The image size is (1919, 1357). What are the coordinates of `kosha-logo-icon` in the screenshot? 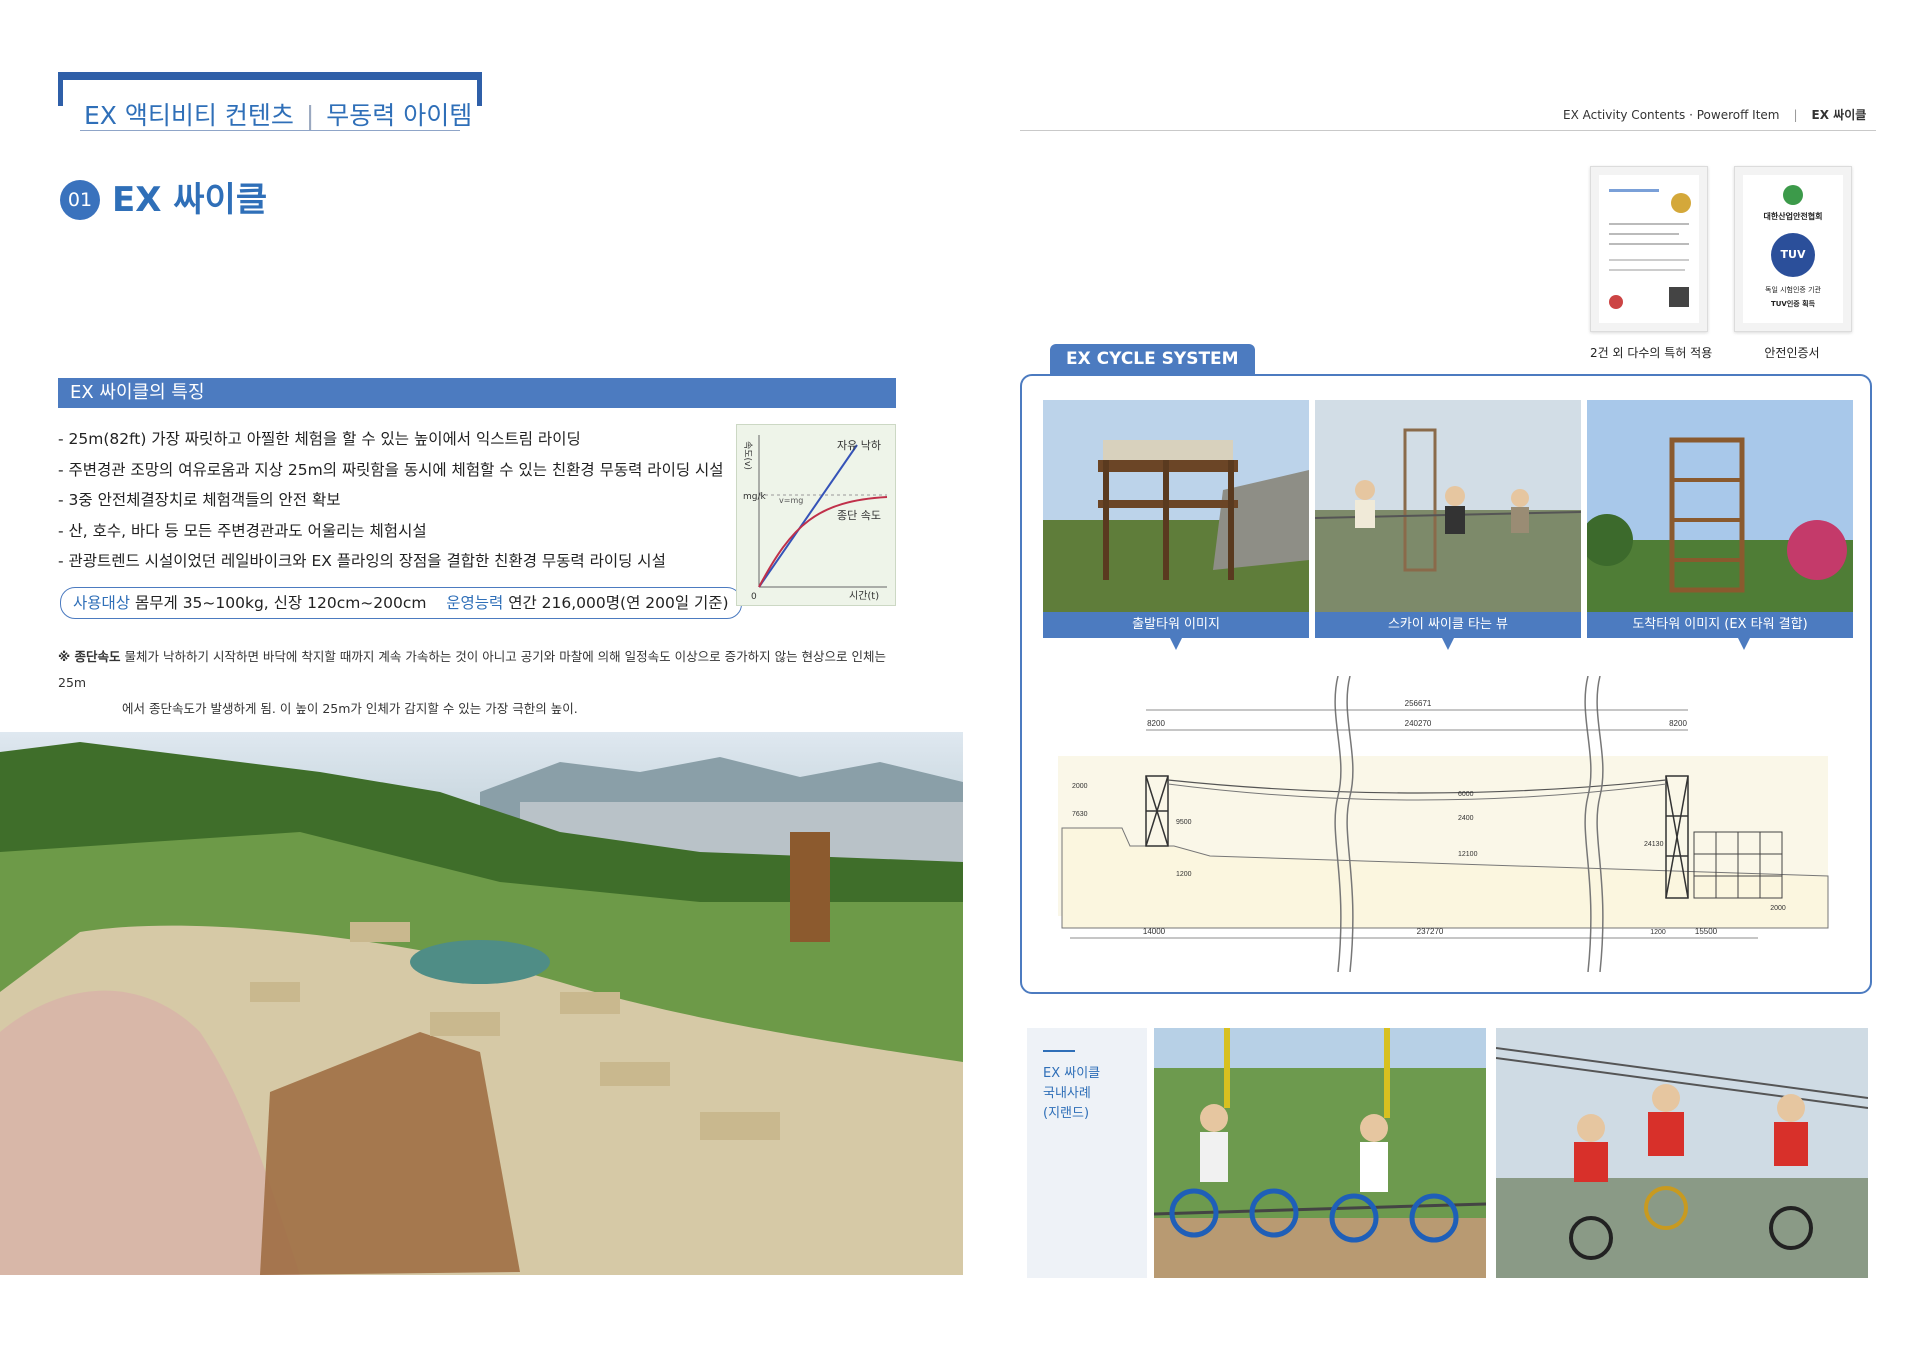 It's located at (1793, 195).